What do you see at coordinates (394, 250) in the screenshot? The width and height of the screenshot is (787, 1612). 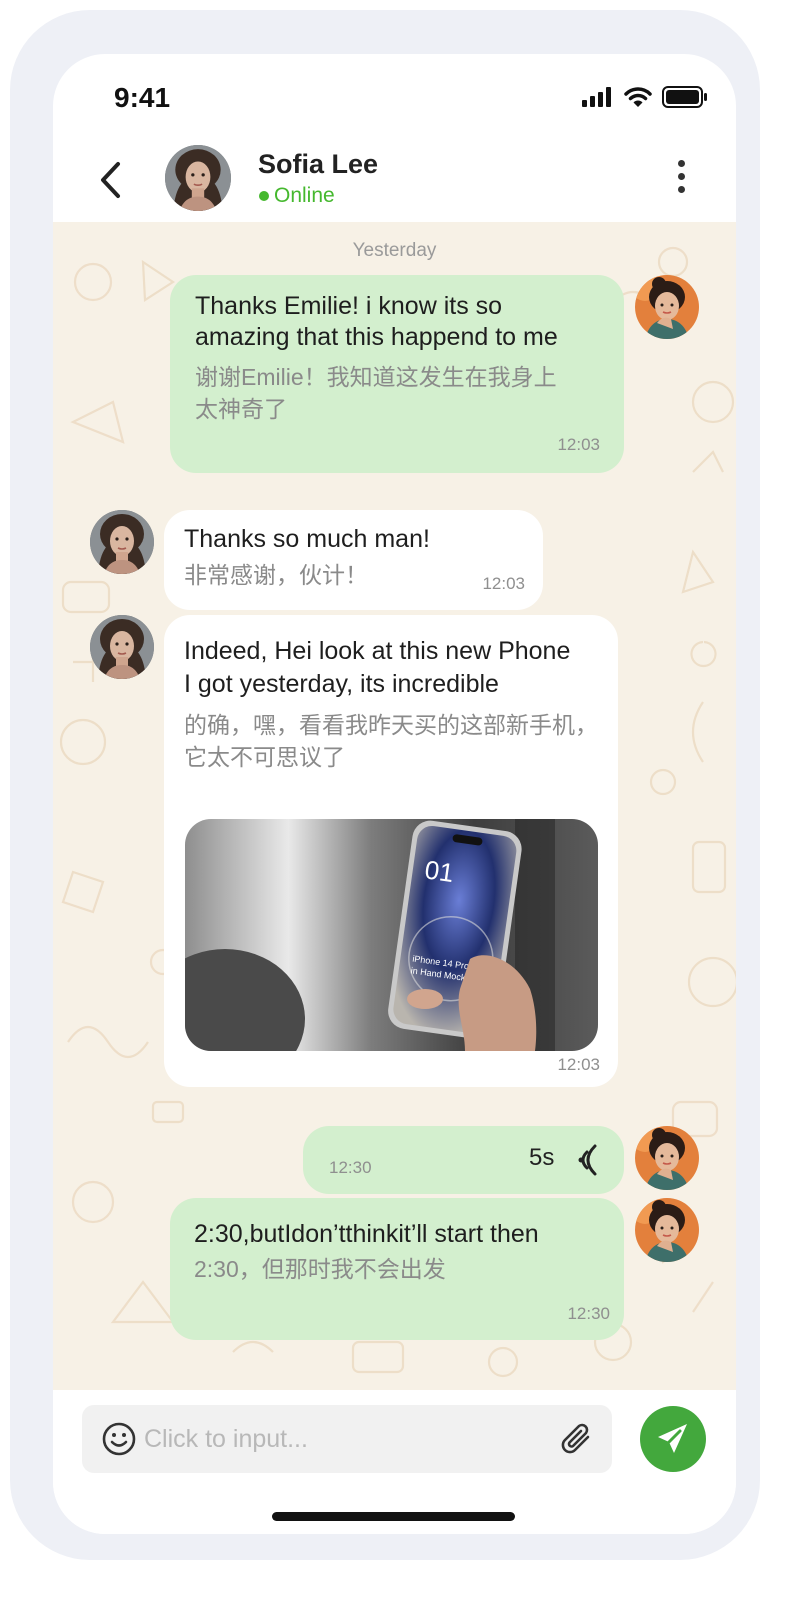 I see `day-separator: Yesterday` at bounding box center [394, 250].